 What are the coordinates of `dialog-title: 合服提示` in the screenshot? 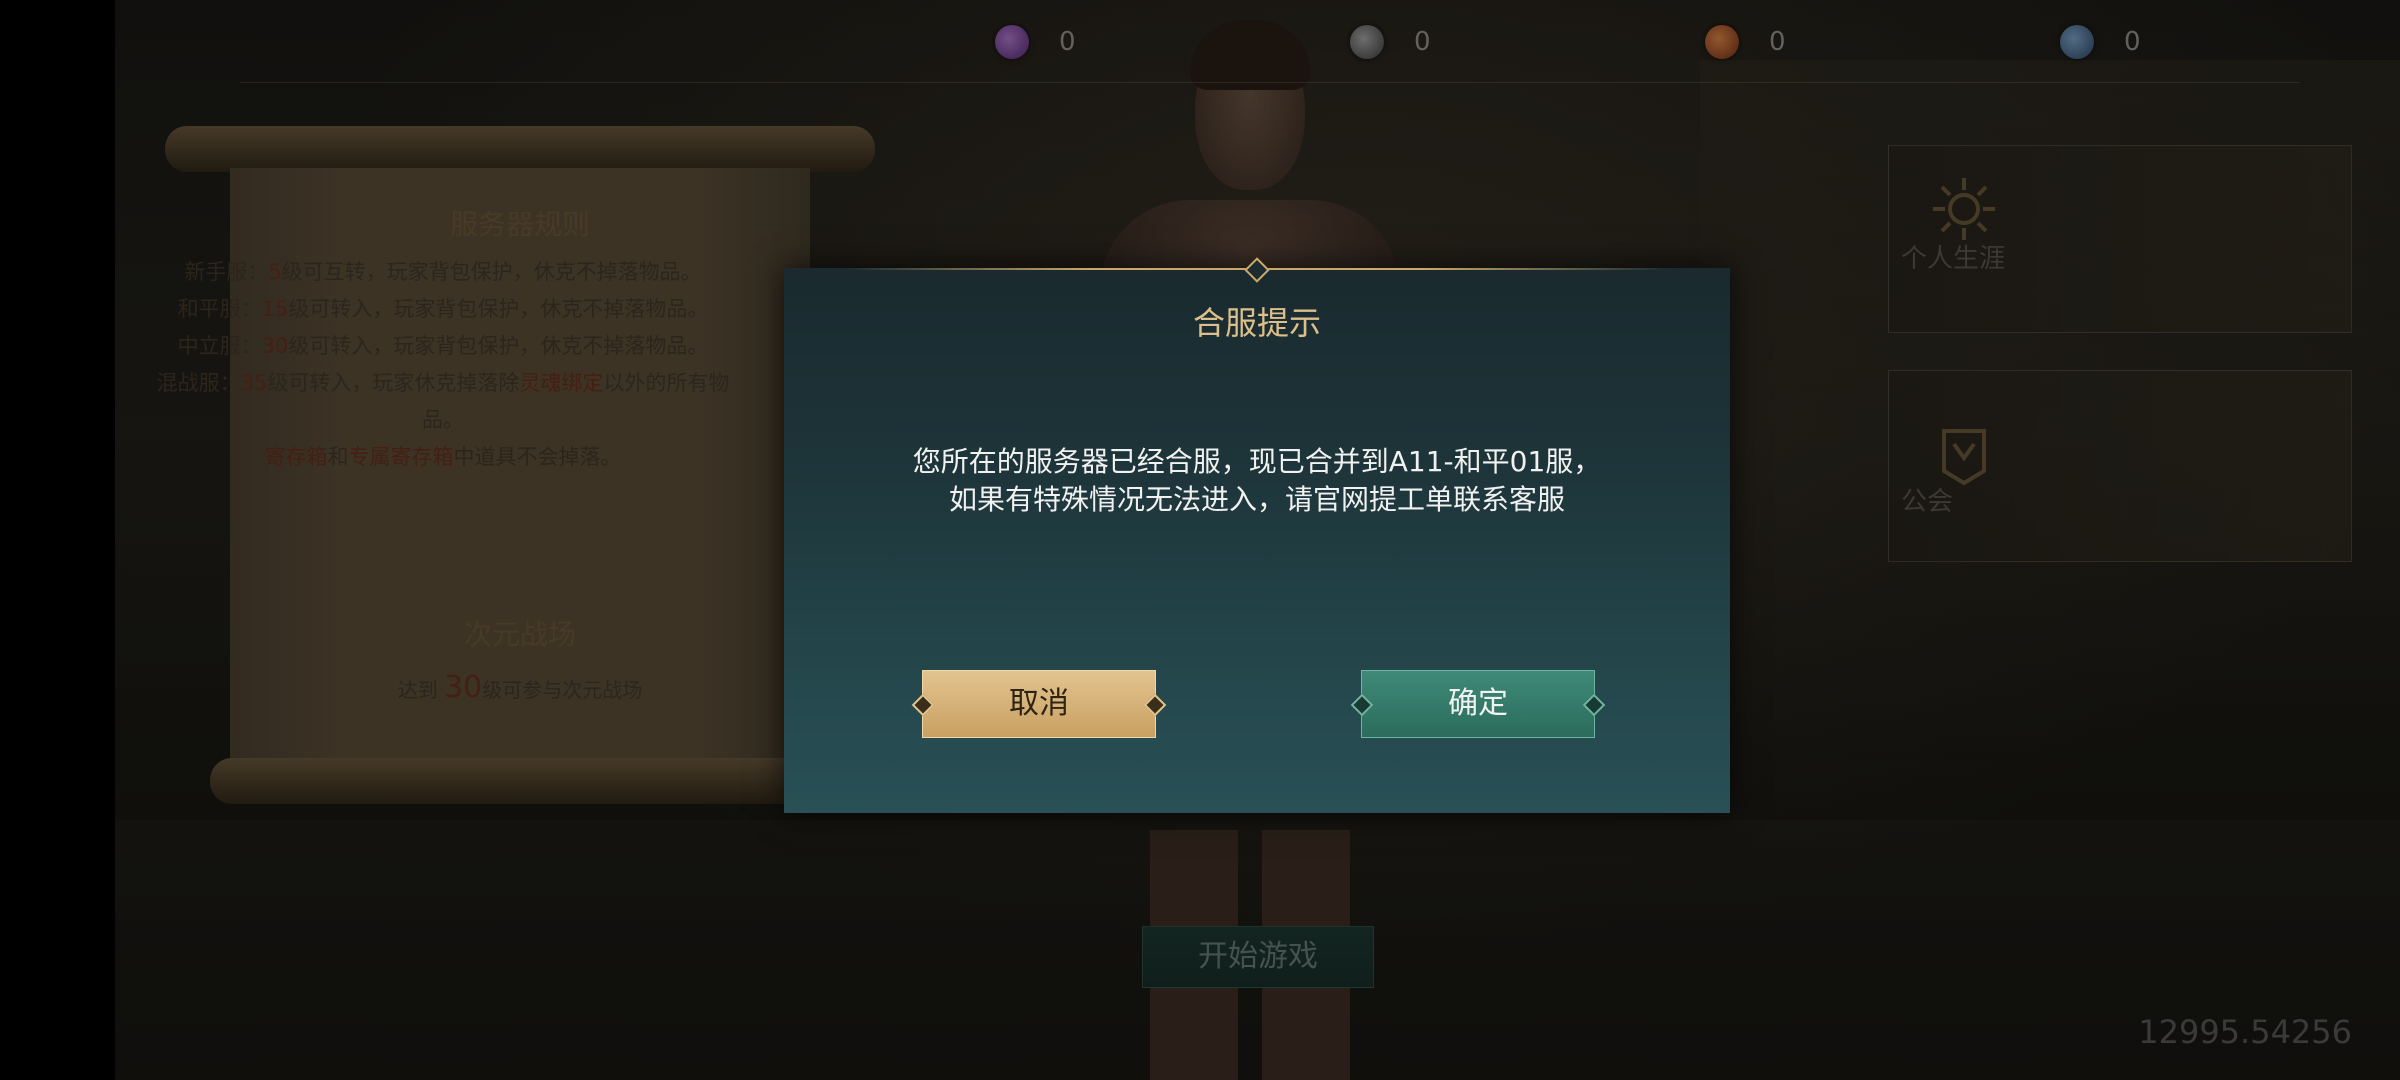 It's located at (1256, 323).